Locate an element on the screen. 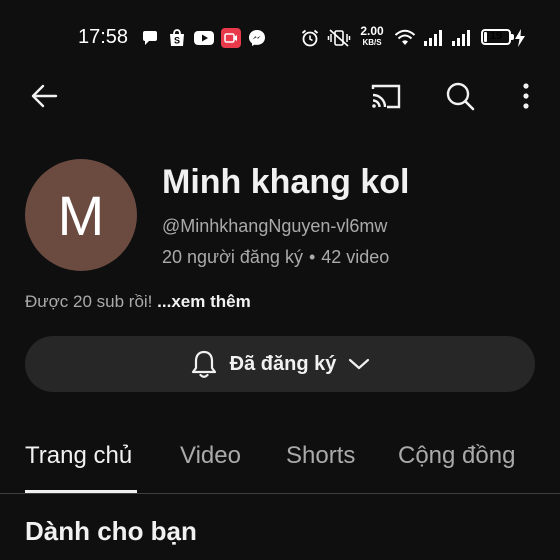 The width and height of the screenshot is (560, 560). screen-record-icon is located at coordinates (231, 38).